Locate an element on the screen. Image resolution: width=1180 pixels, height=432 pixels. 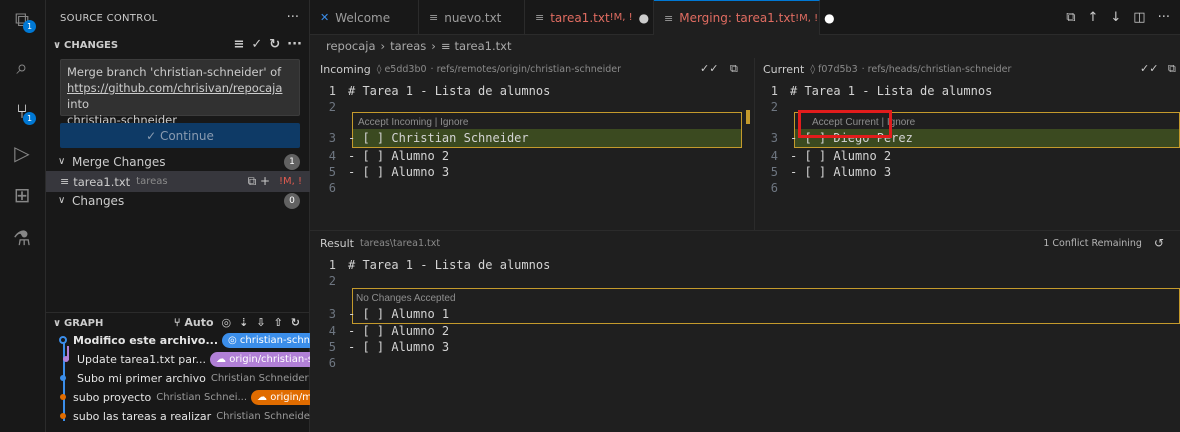
tab-merging: ≡ Merging: tarea1.txt !M, ! ● is located at coordinates (744, 17).